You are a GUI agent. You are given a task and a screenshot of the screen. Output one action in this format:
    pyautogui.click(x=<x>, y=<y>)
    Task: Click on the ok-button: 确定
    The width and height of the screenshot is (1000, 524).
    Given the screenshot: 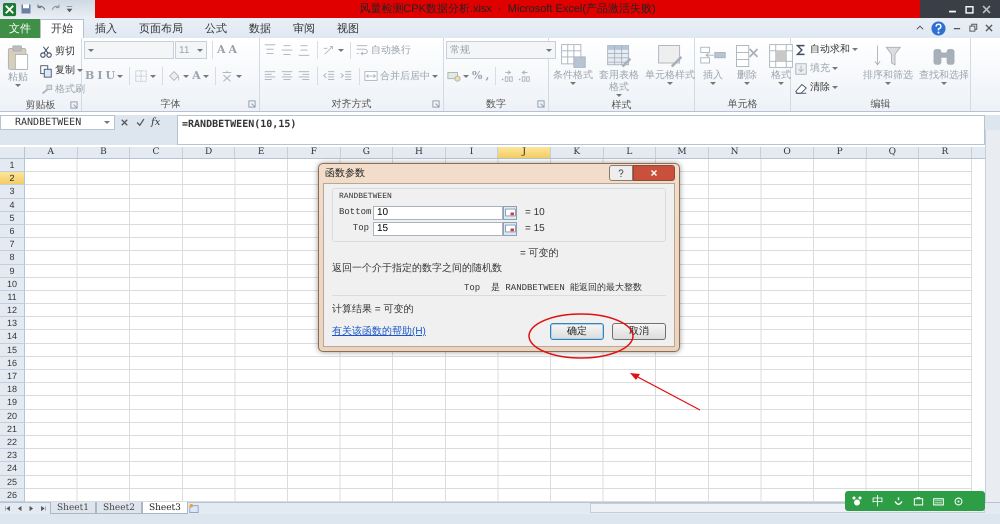 What is the action you would take?
    pyautogui.click(x=577, y=331)
    